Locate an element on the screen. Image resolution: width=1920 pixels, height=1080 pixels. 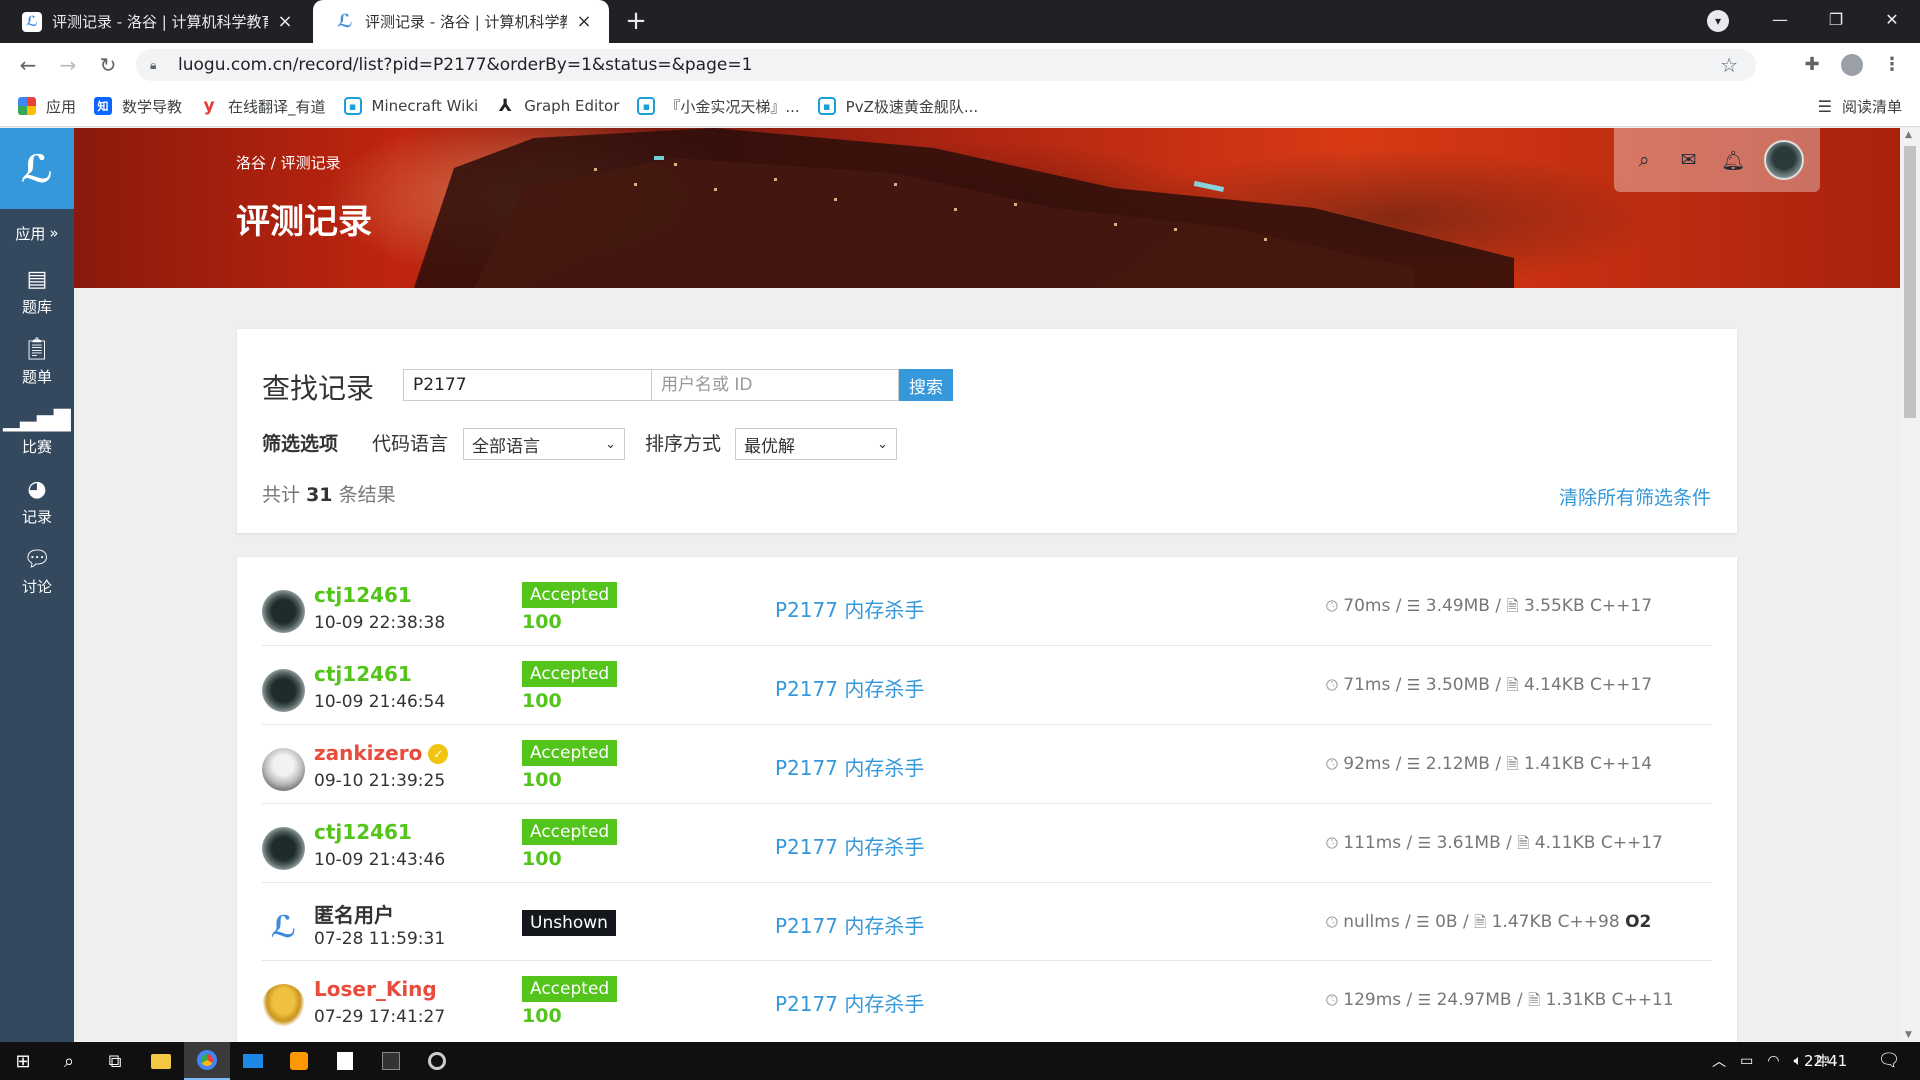
breadcrumb: 洛谷 / 评测记录 is located at coordinates (288, 162).